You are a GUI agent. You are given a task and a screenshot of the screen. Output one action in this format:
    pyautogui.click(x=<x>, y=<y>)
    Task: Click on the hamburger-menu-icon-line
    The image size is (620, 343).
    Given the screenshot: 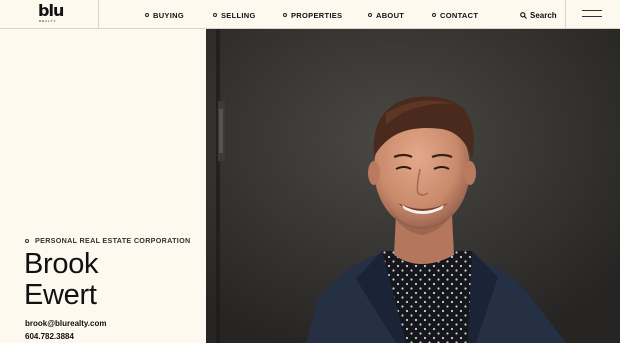 What is the action you would take?
    pyautogui.click(x=592, y=16)
    